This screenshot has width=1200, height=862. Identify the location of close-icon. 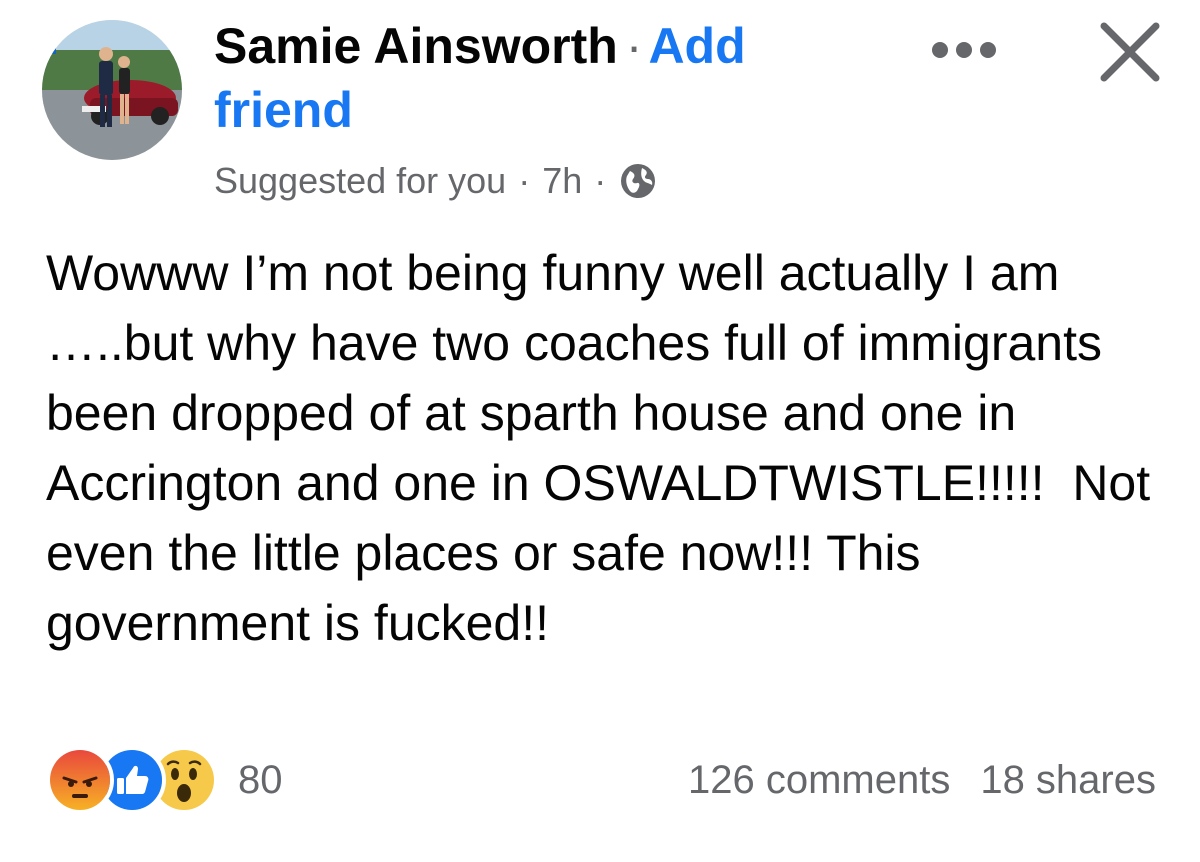
(1130, 52).